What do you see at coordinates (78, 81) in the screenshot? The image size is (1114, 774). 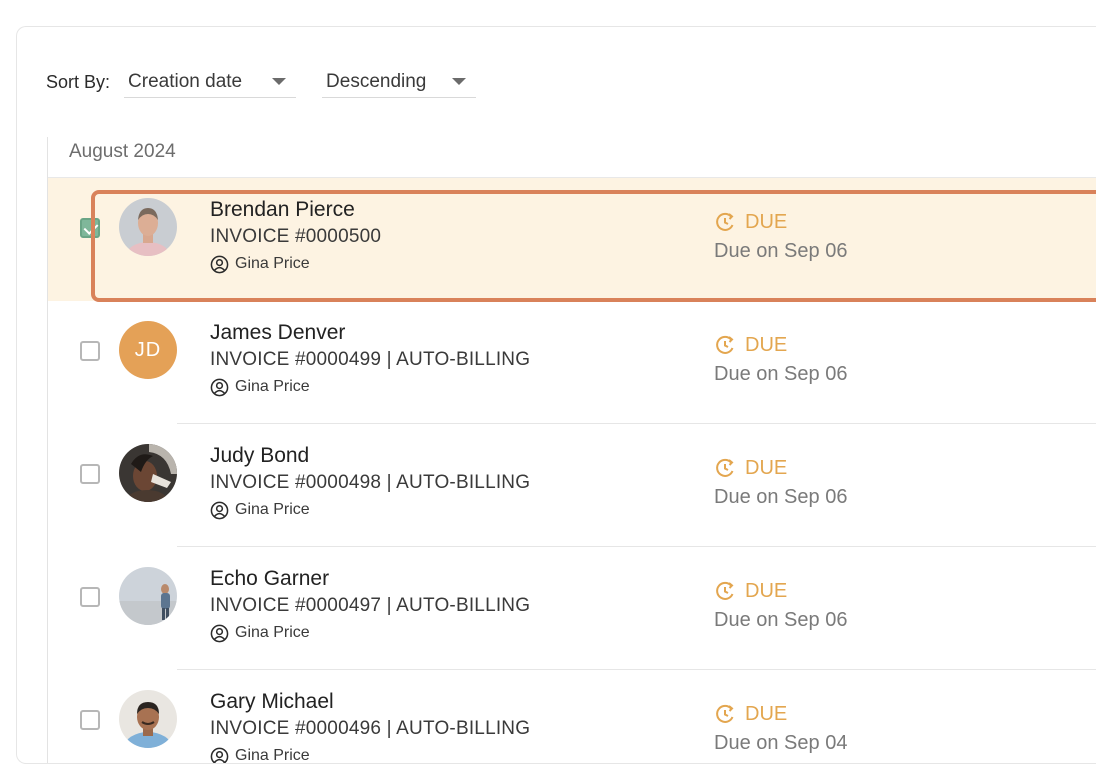 I see `sort-by-label: Sort By:` at bounding box center [78, 81].